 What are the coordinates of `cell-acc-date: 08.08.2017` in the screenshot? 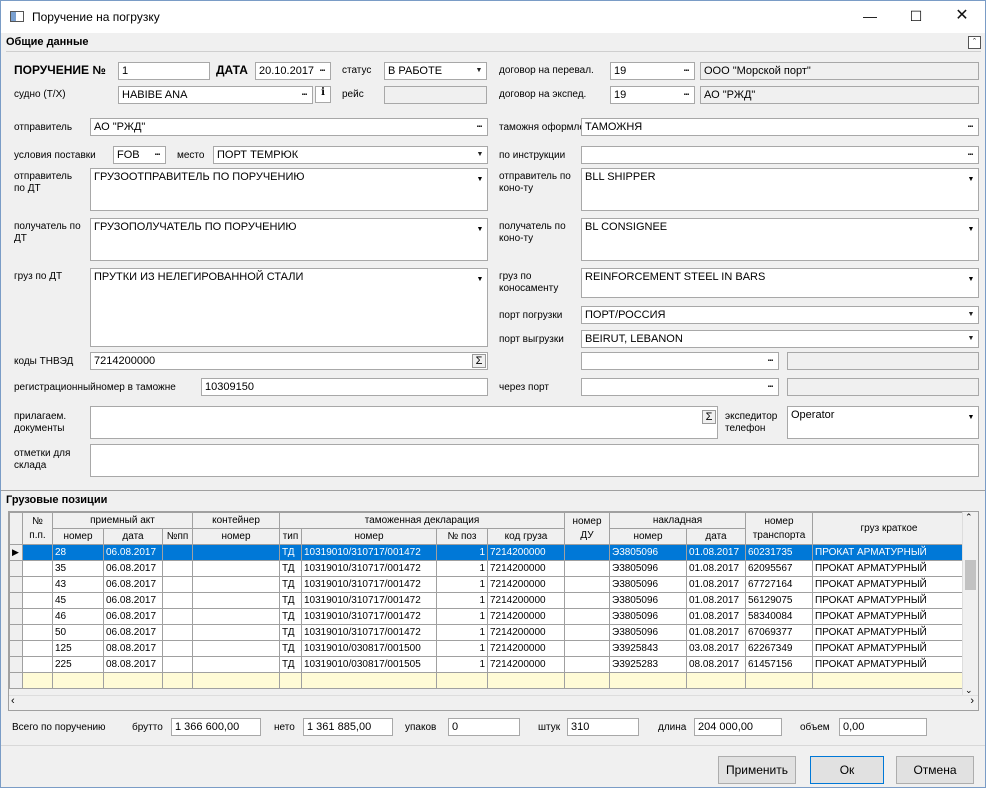 It's located at (133, 664).